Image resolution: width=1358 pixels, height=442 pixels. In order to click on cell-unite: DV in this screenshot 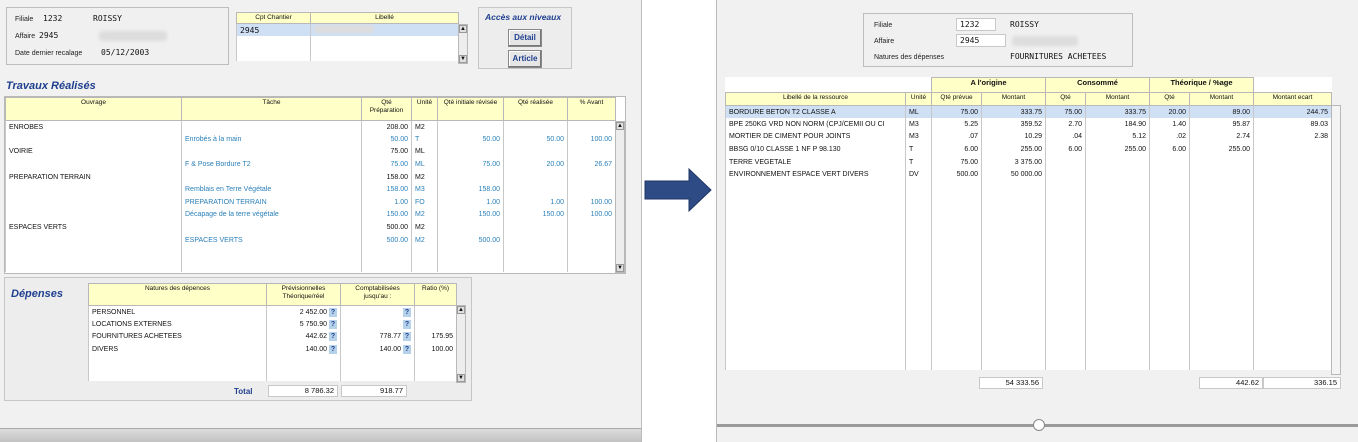, I will do `click(918, 175)`.